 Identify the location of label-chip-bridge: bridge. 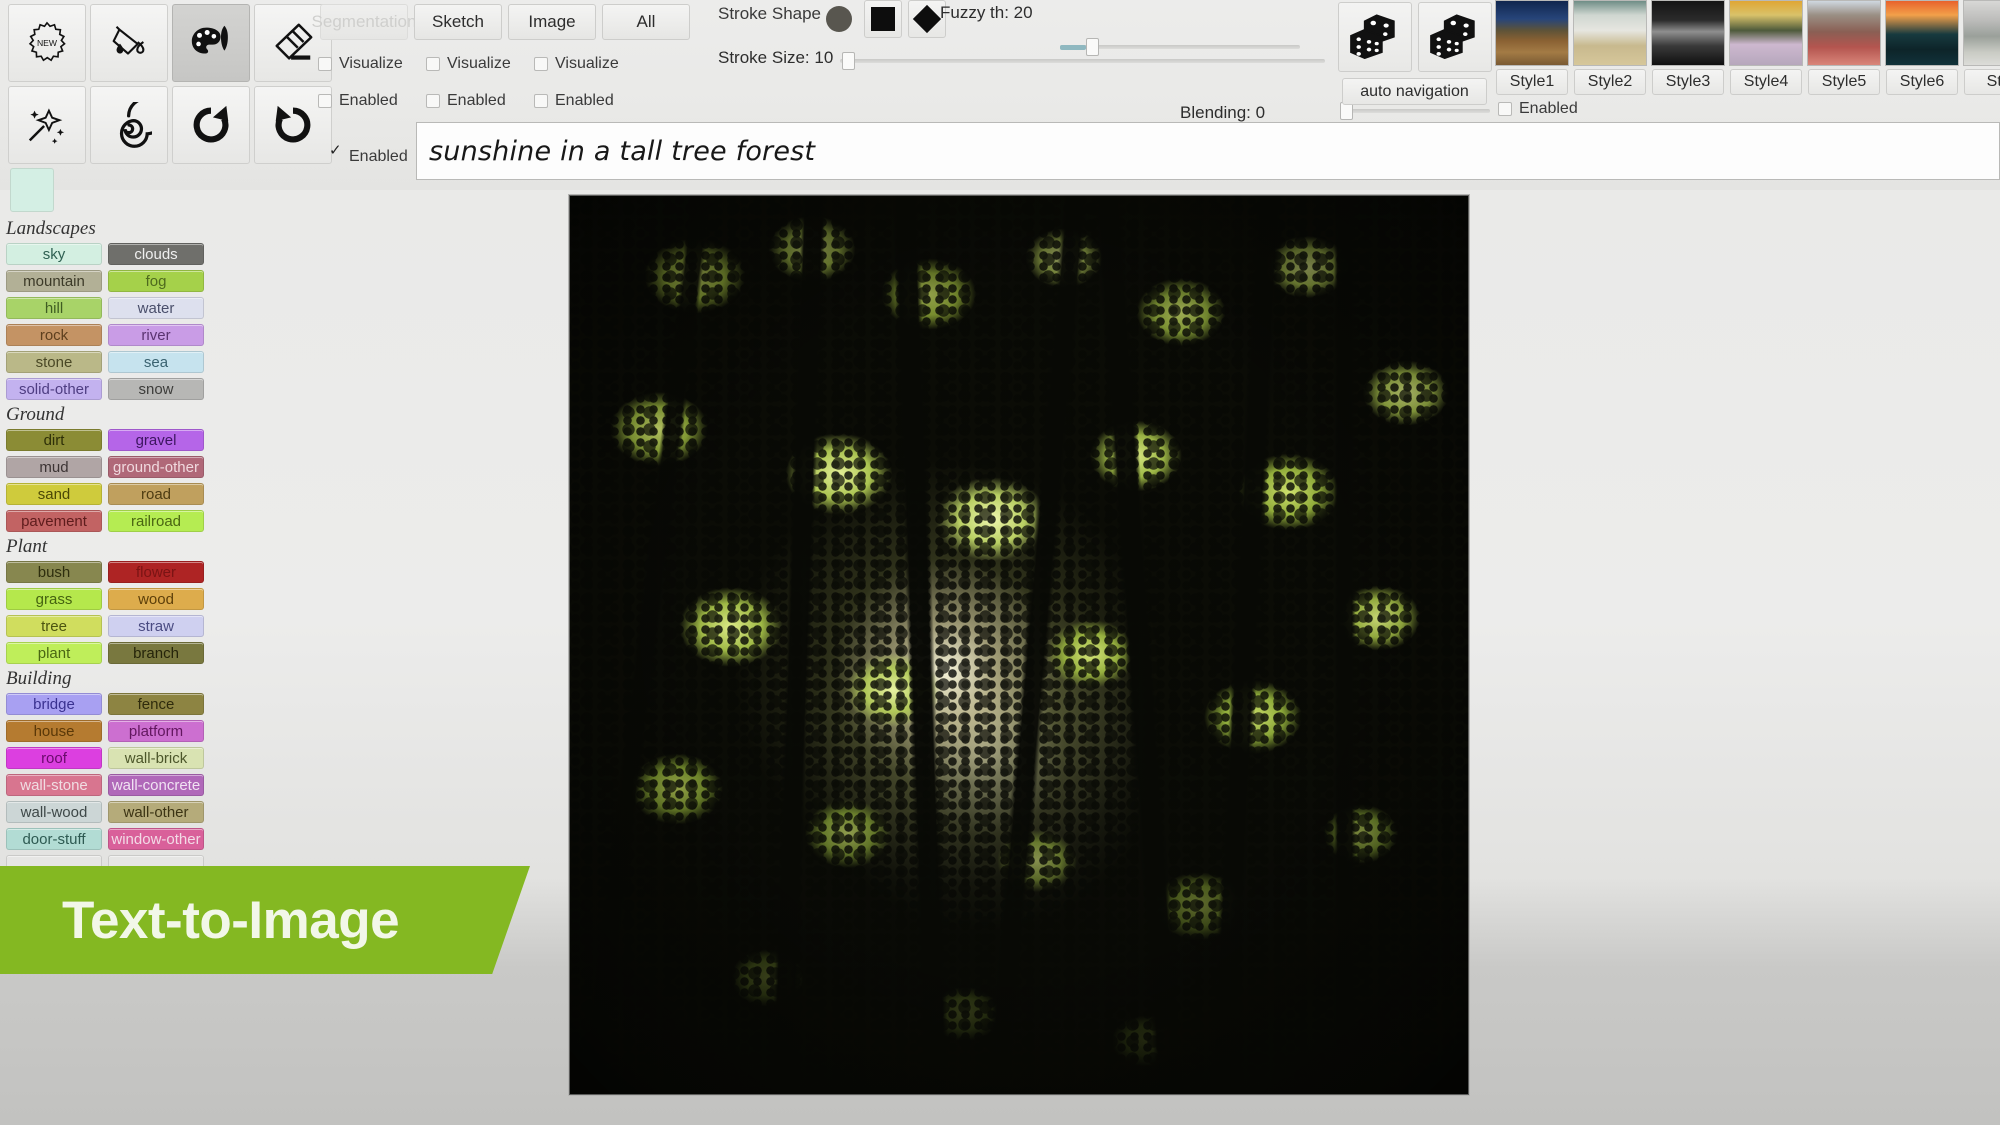
(54, 704).